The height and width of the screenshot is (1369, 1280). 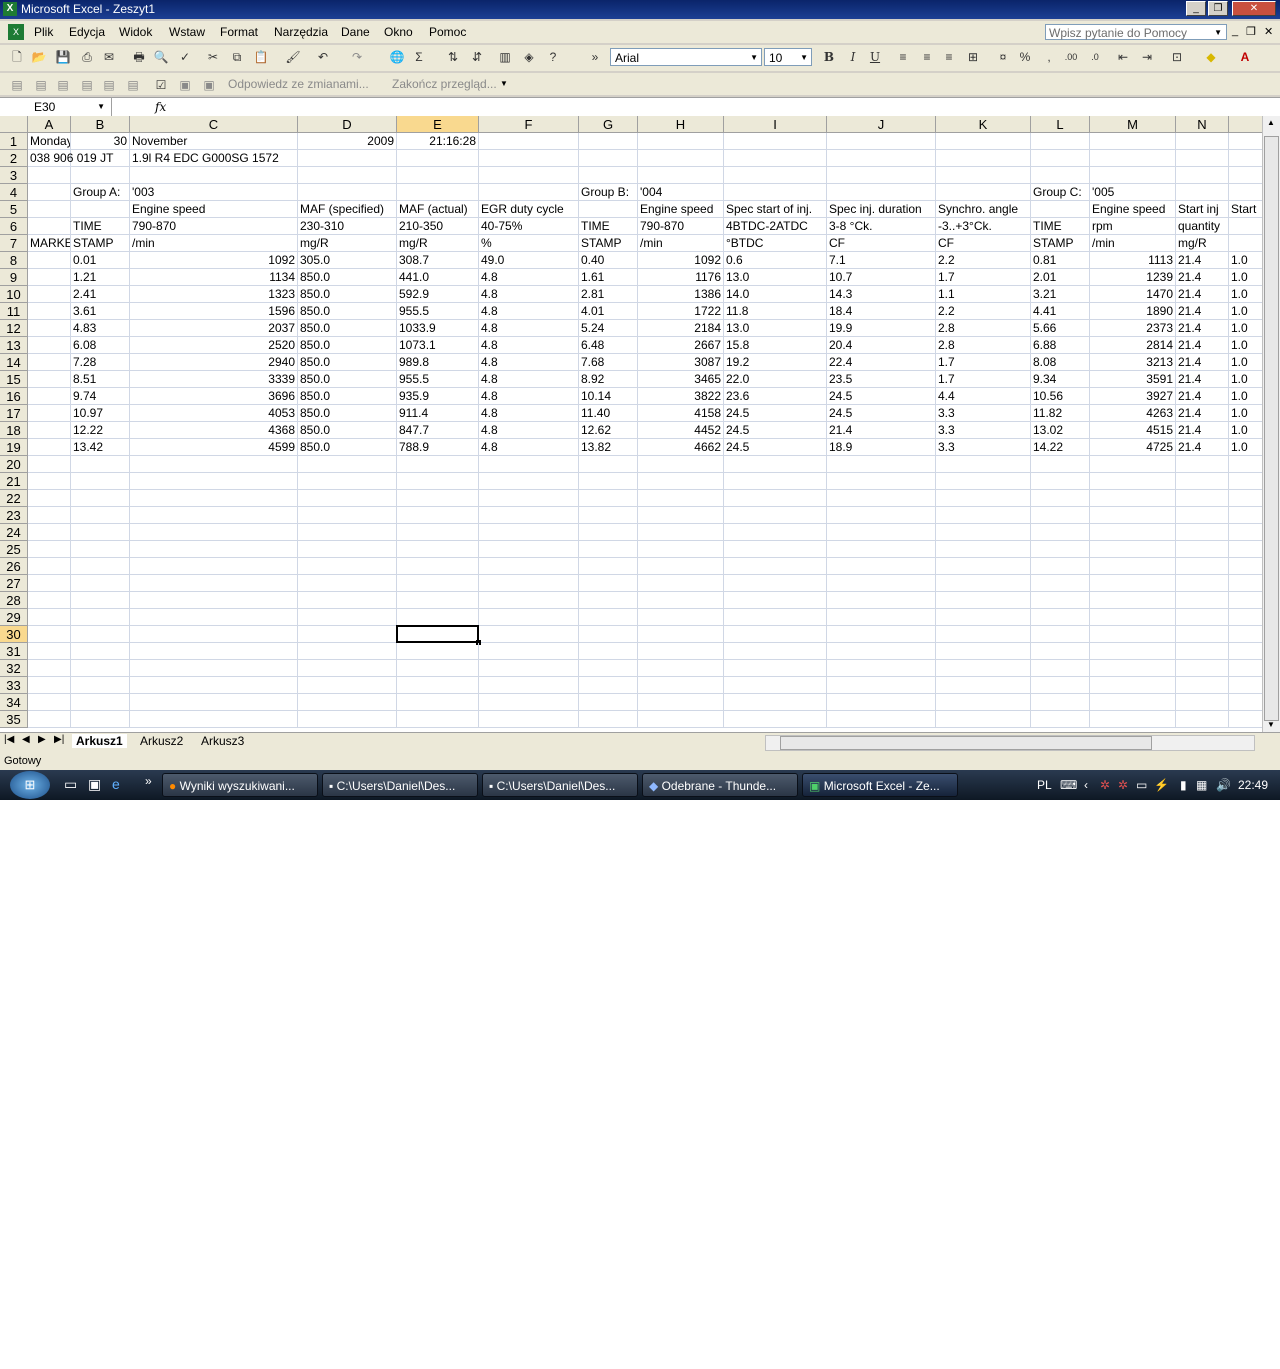 I want to click on cell-J22, so click(x=881, y=498).